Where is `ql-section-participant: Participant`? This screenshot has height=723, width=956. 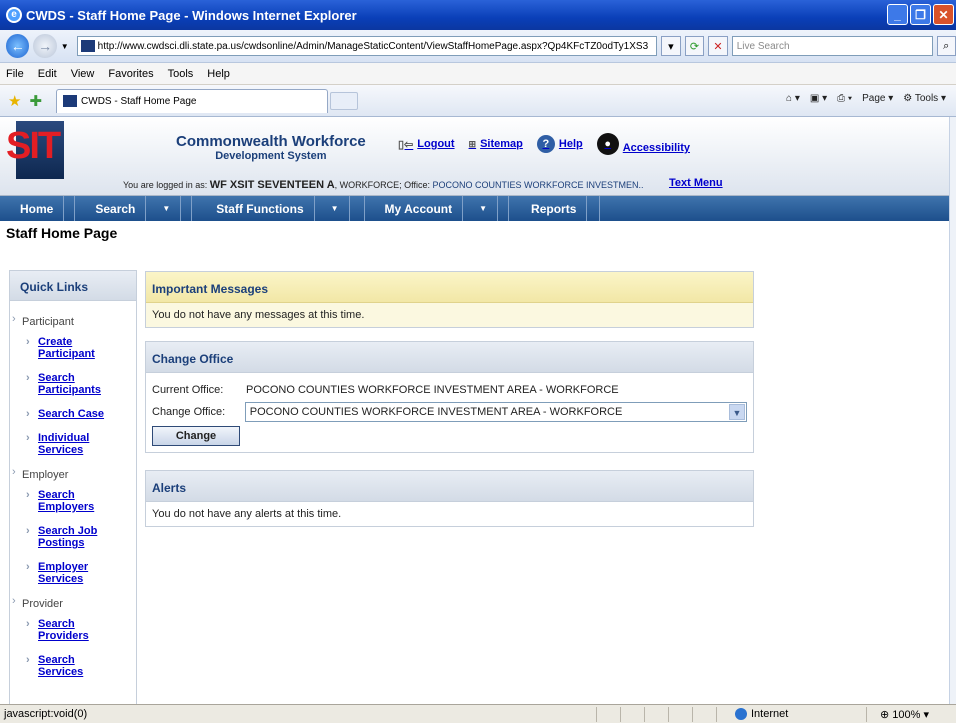 ql-section-participant: Participant is located at coordinates (73, 320).